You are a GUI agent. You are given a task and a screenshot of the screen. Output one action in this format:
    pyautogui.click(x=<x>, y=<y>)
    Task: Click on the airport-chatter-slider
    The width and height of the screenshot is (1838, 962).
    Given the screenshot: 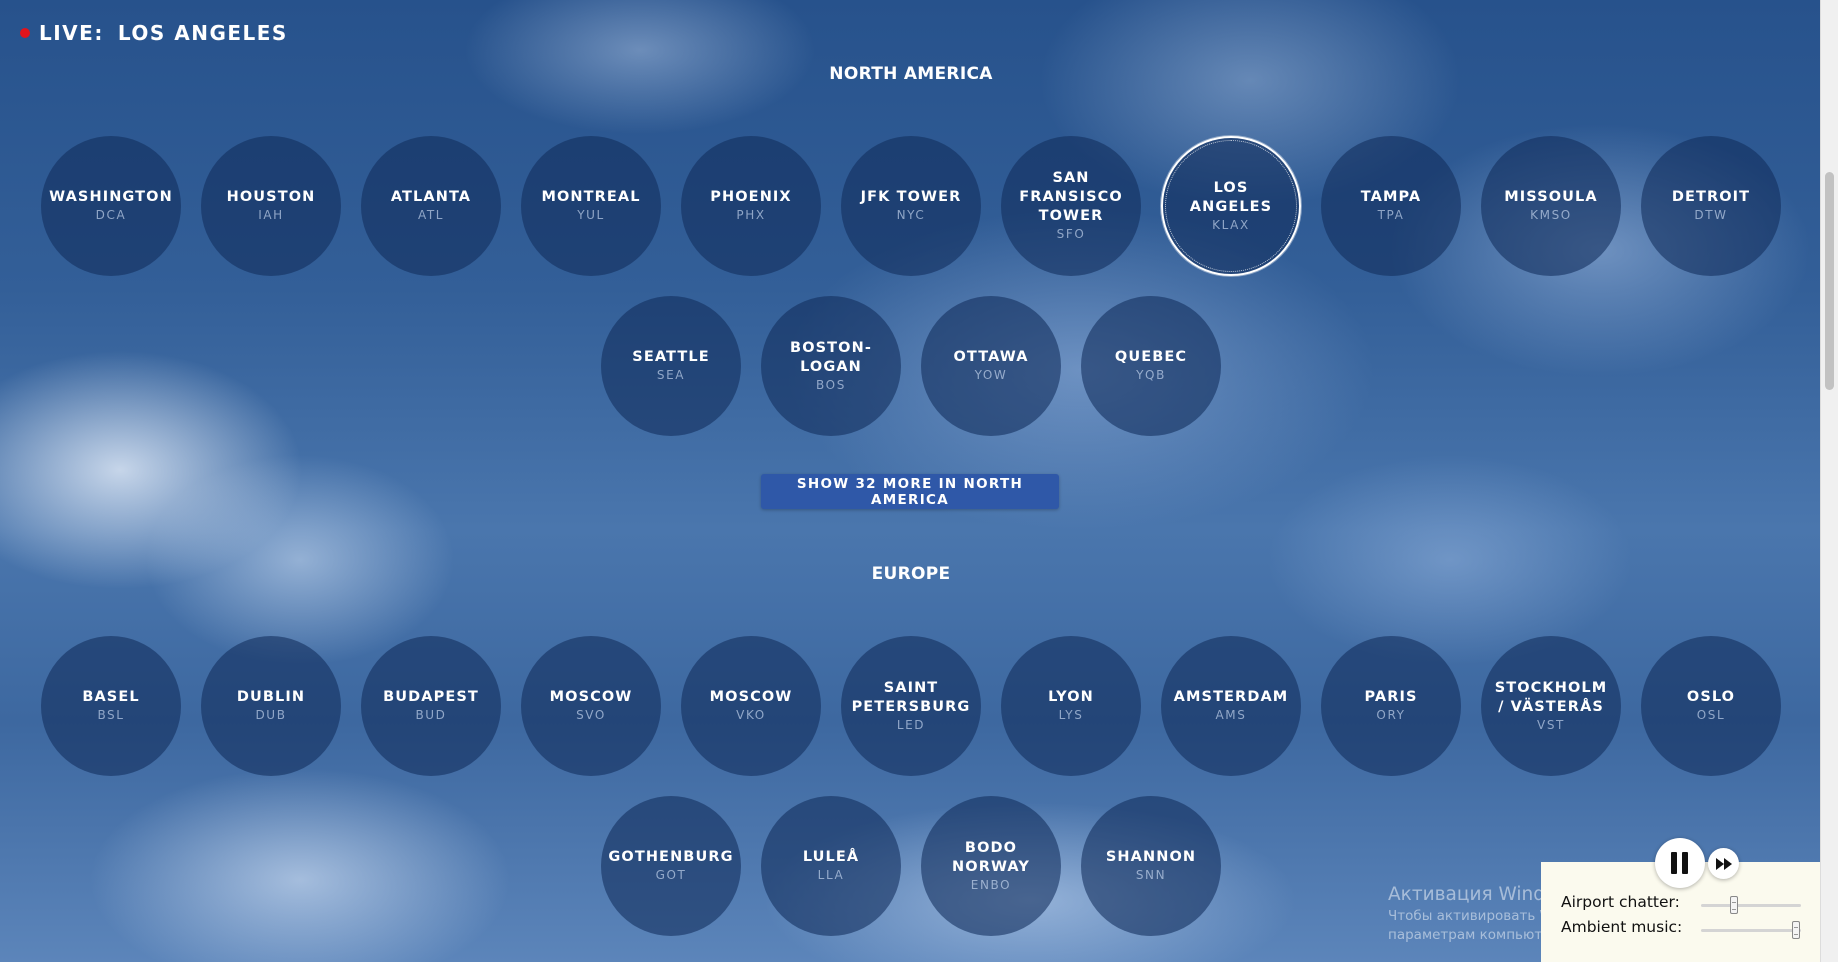 What is the action you would take?
    pyautogui.click(x=1751, y=905)
    